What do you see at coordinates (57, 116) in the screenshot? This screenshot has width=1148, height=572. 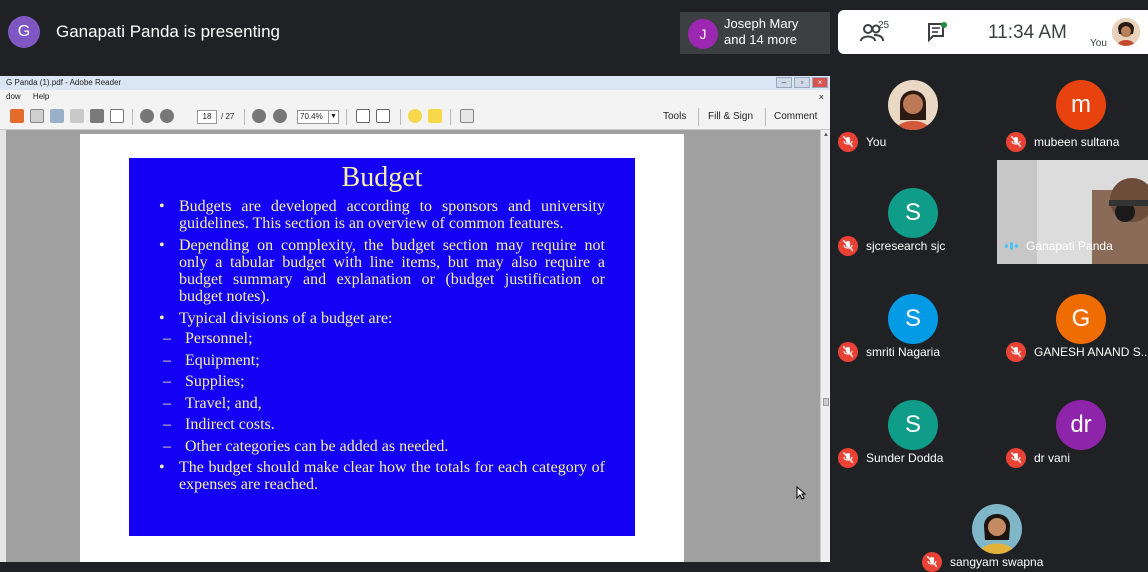 I see `cloud-icon` at bounding box center [57, 116].